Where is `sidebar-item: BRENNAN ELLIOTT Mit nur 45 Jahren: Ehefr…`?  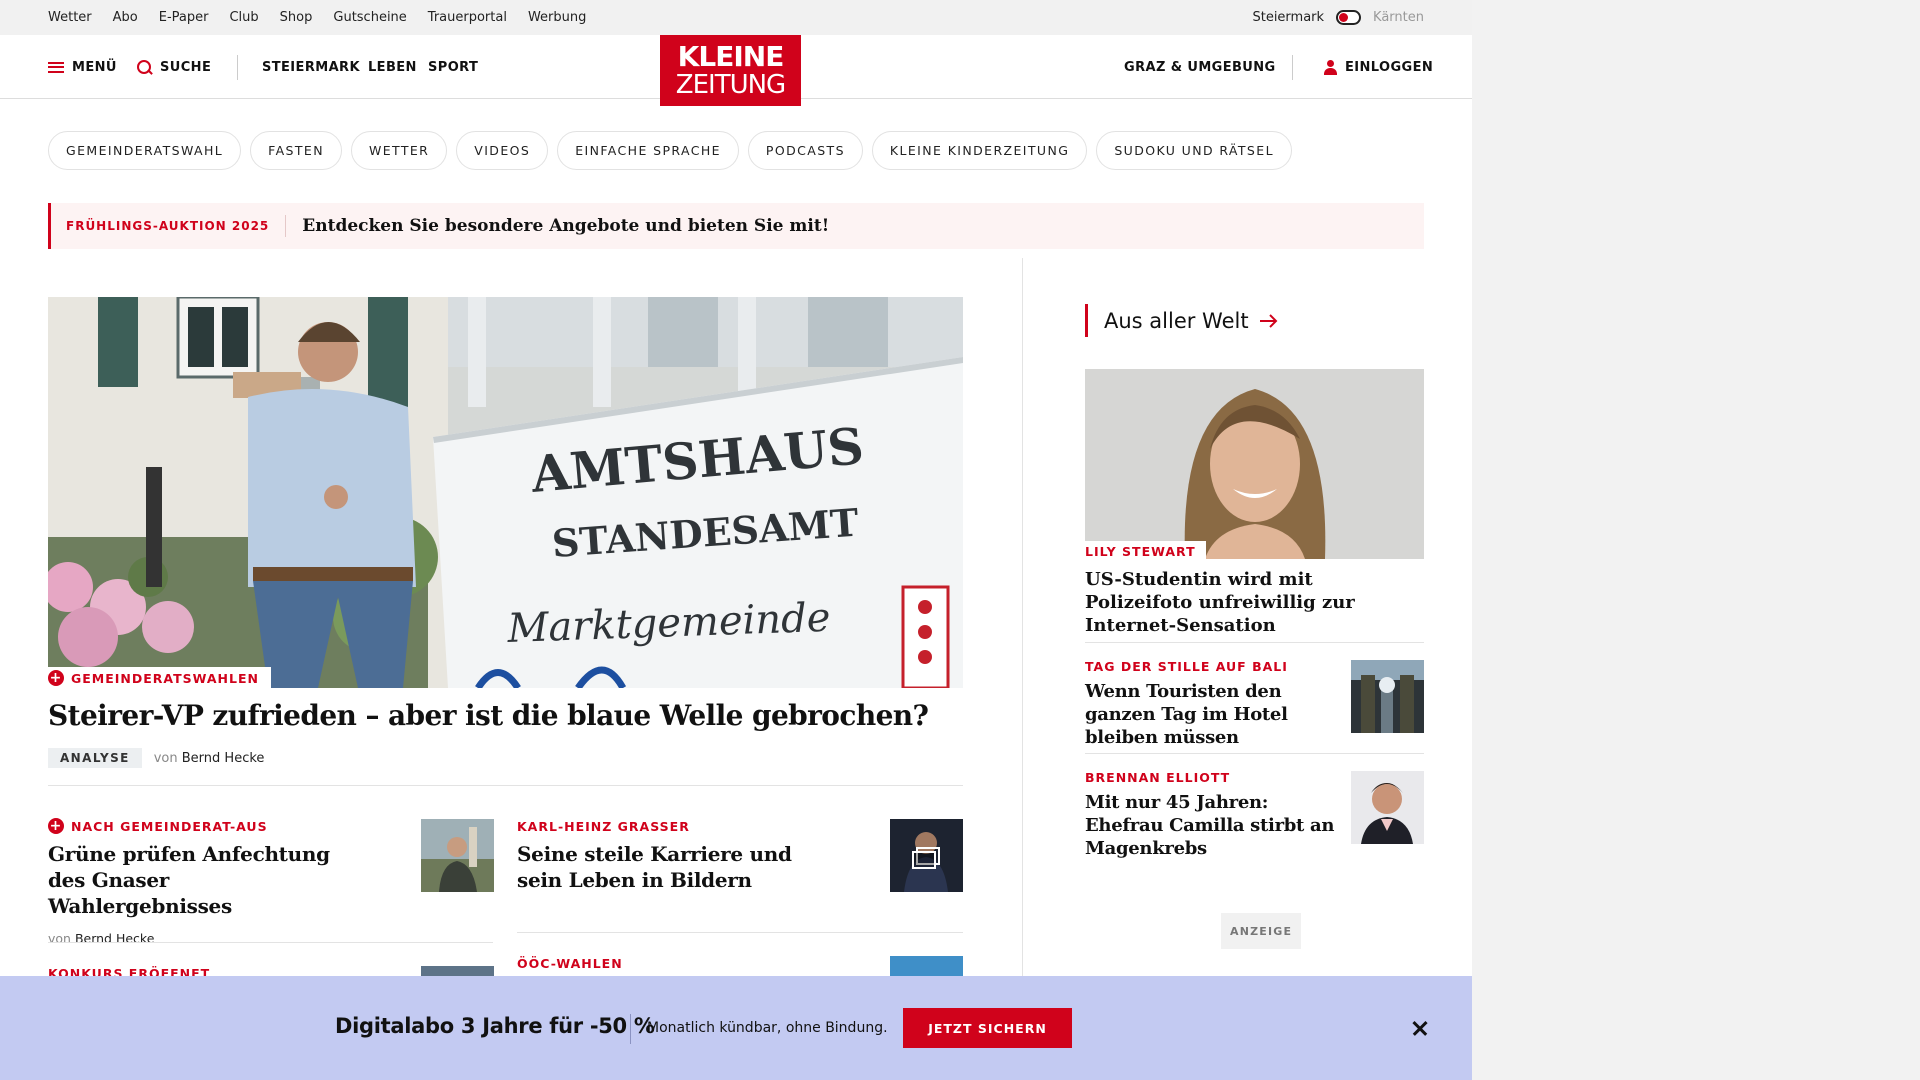 sidebar-item: BRENNAN ELLIOTT Mit nur 45 Jahren: Ehefr… is located at coordinates (1210, 814).